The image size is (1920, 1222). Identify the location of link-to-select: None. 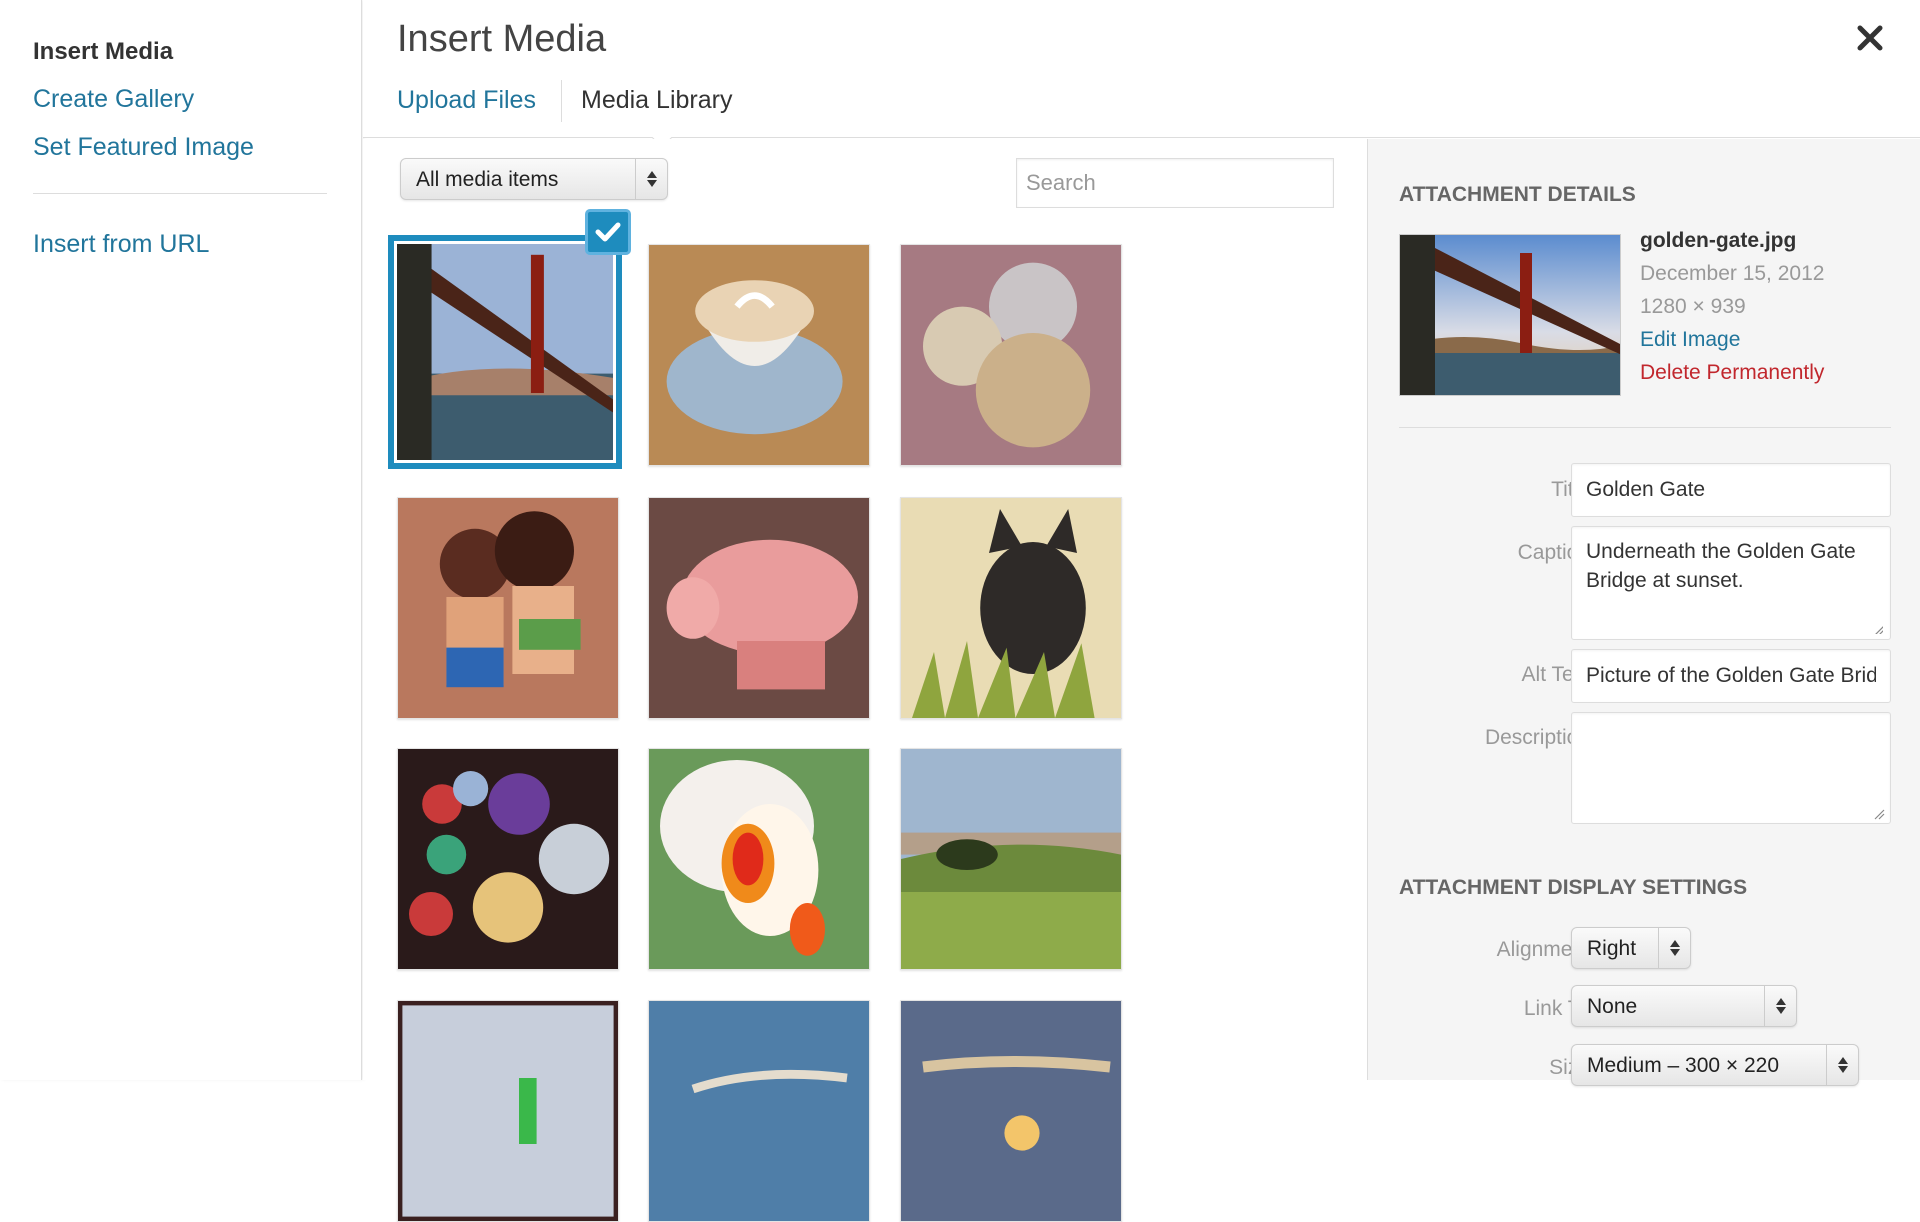
(1684, 1006).